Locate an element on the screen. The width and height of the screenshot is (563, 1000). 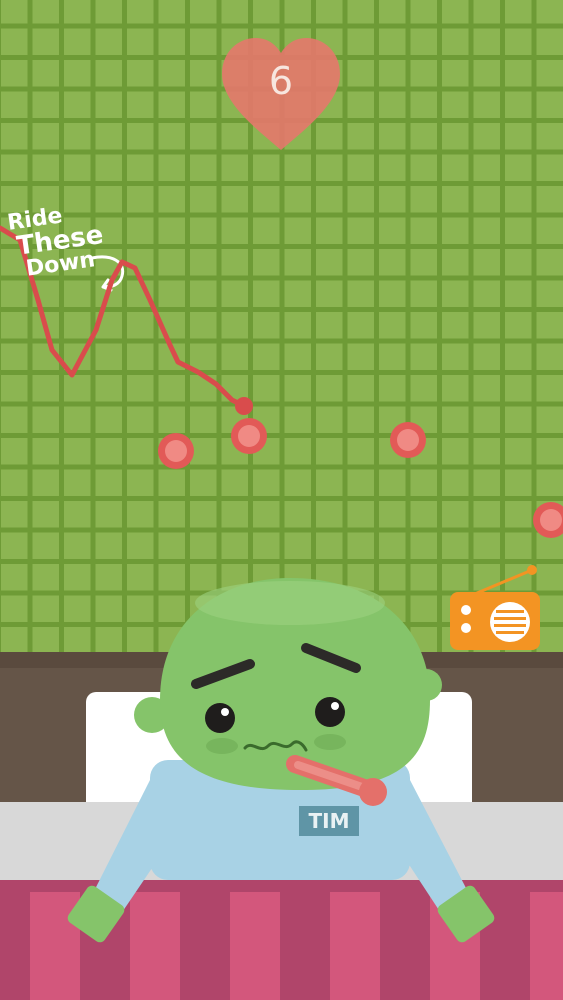
name-tag: TIM is located at coordinates (329, 821).